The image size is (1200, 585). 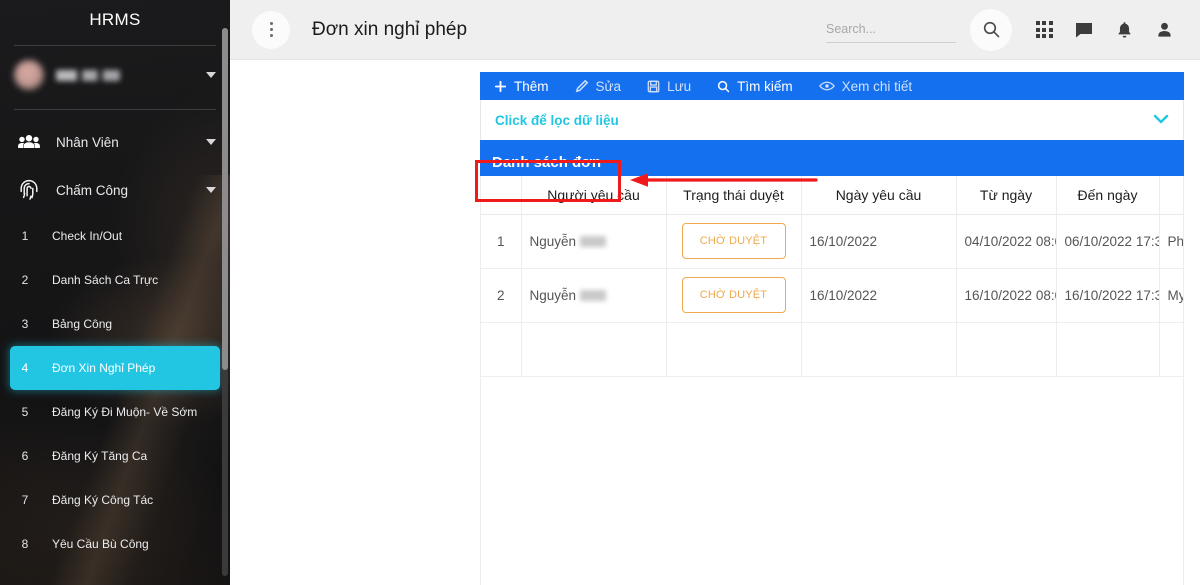 What do you see at coordinates (29, 190) in the screenshot?
I see `fingerprint-icon` at bounding box center [29, 190].